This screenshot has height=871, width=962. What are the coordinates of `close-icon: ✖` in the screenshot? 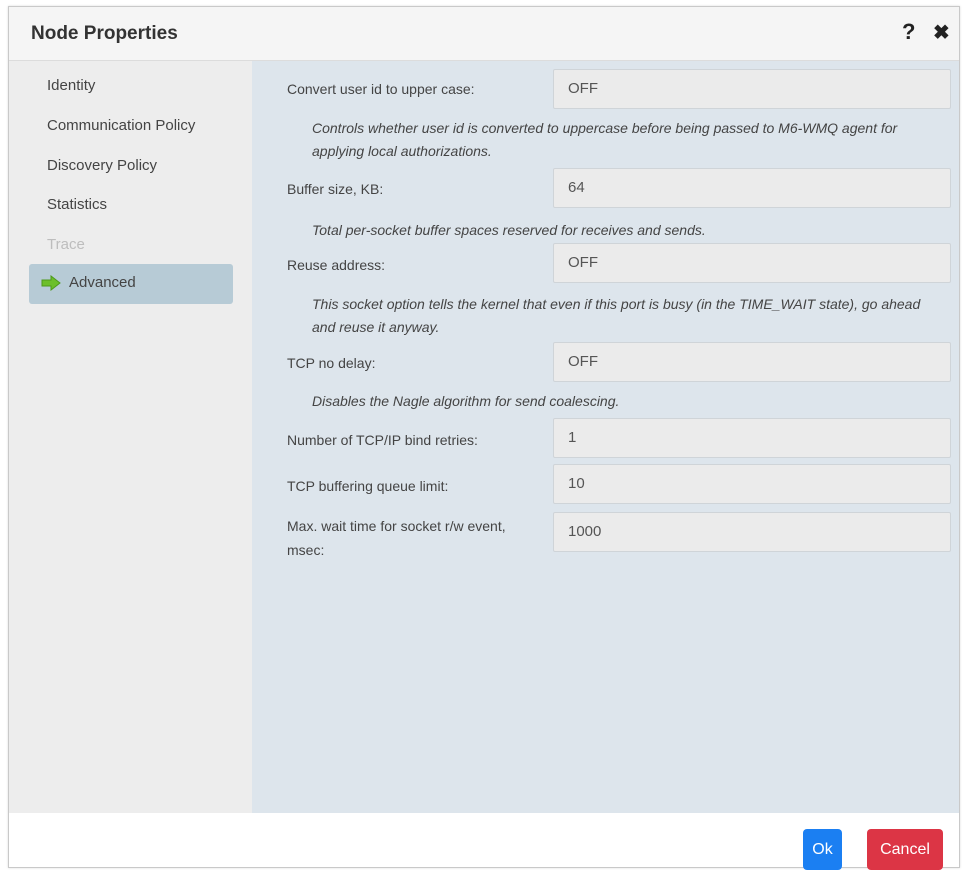 It's located at (941, 32).